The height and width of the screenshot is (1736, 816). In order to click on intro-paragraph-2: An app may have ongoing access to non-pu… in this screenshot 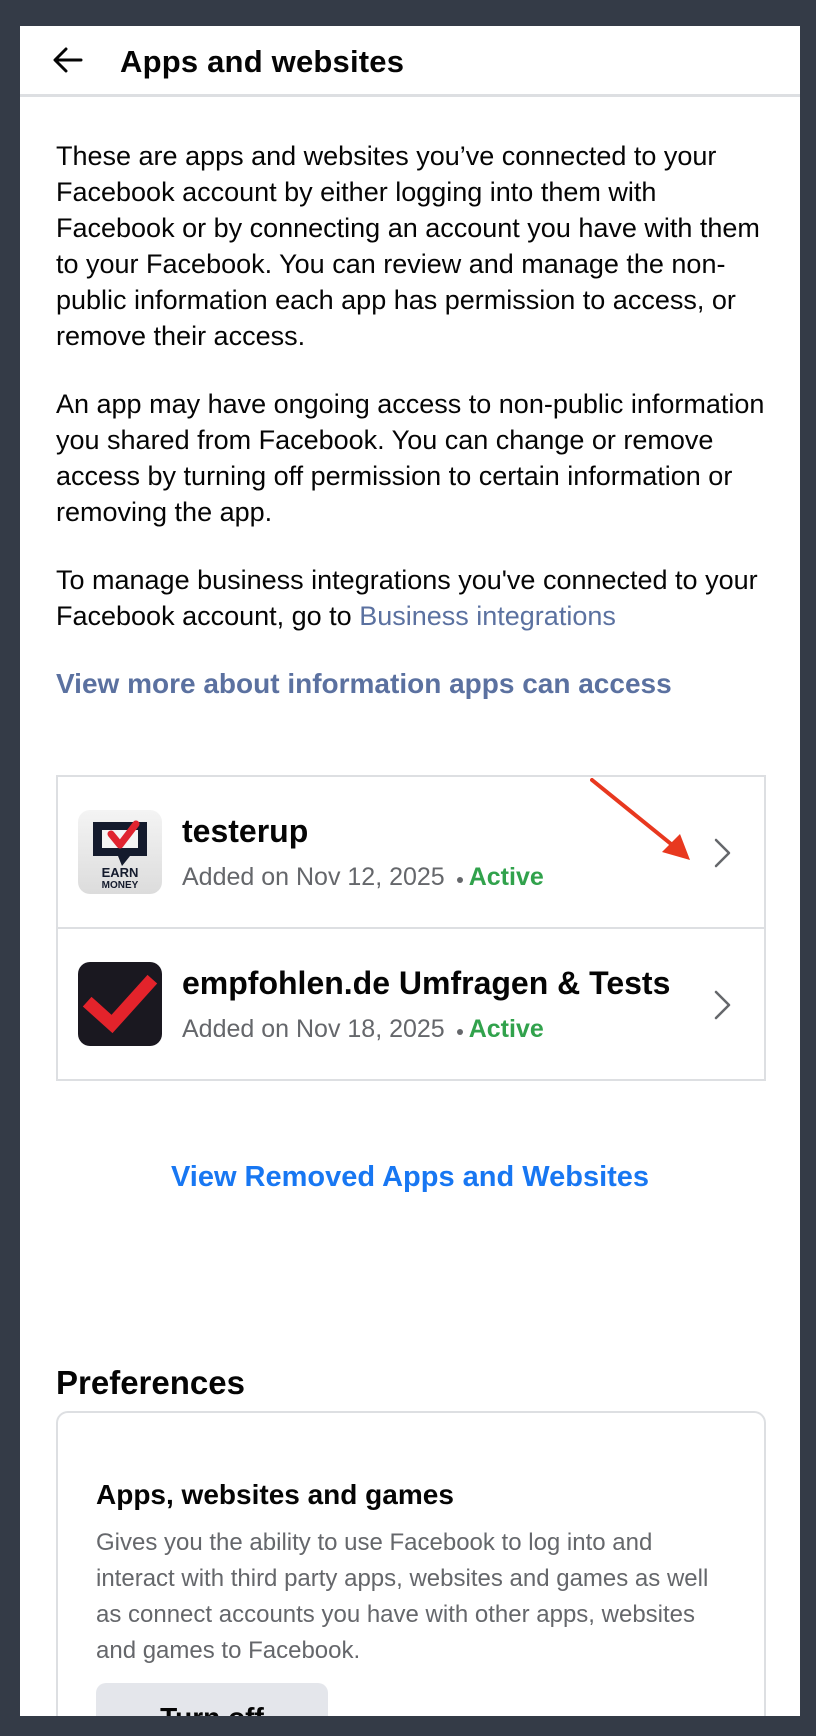, I will do `click(410, 458)`.